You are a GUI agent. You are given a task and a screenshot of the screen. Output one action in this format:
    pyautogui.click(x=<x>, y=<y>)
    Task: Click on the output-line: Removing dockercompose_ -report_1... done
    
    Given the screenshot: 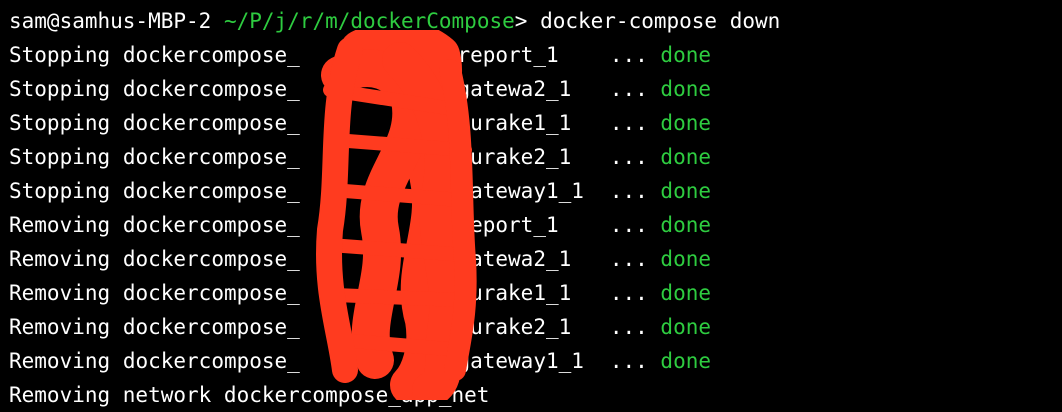 What is the action you would take?
    pyautogui.click(x=360, y=225)
    